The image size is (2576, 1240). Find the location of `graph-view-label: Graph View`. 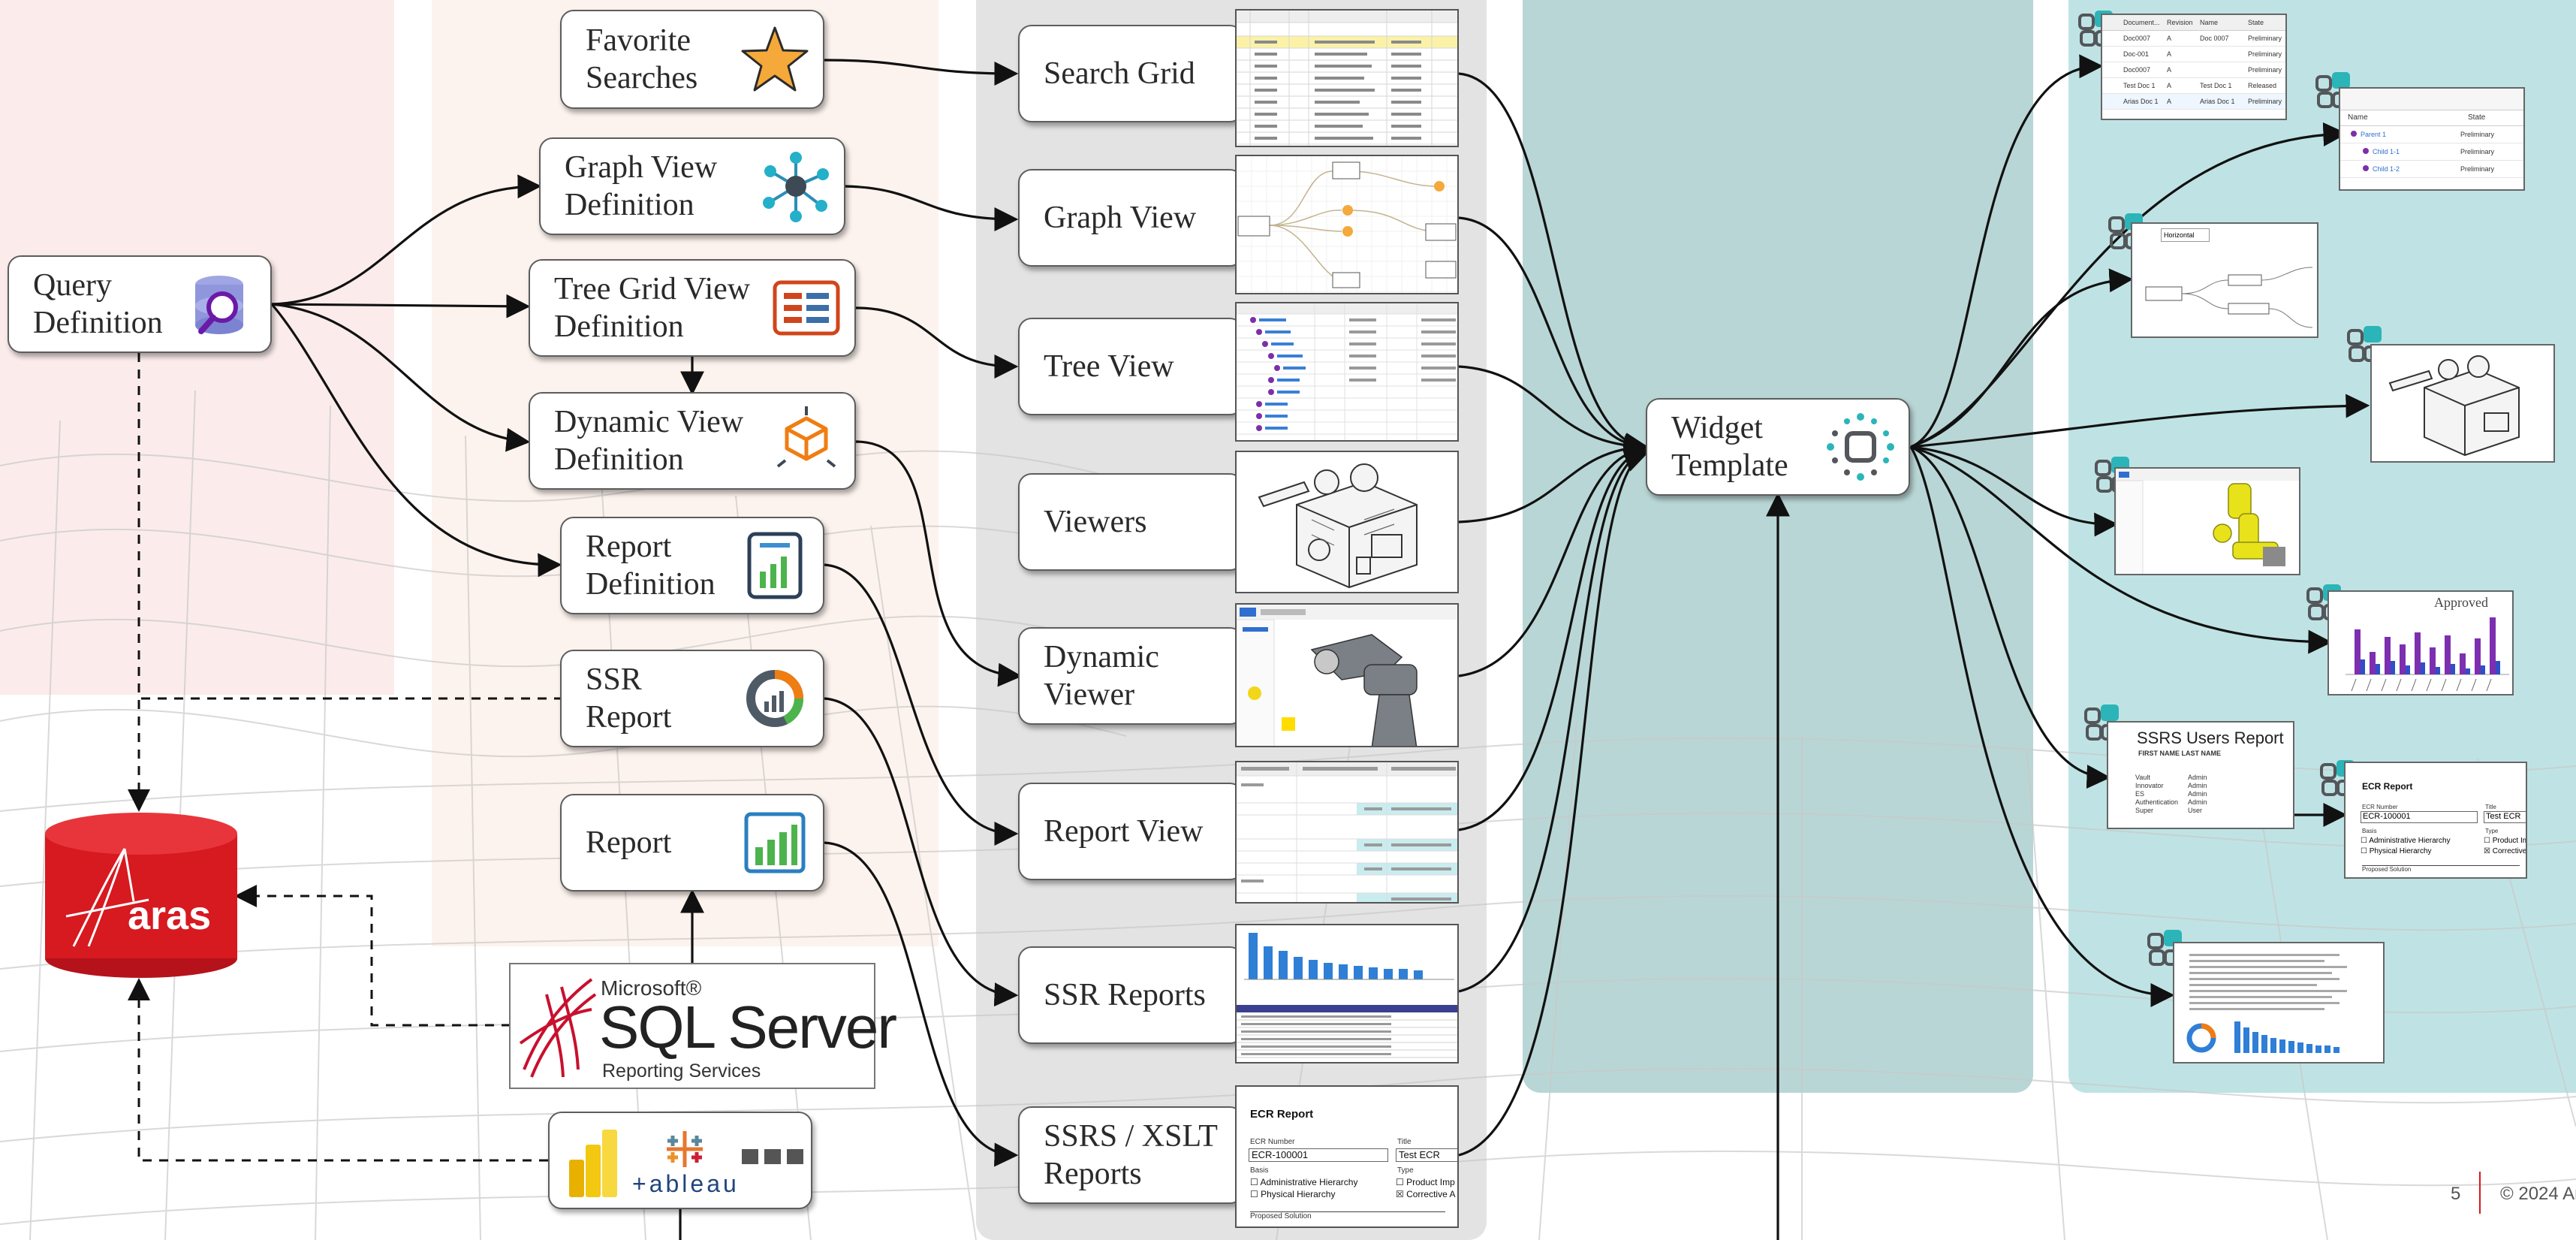

graph-view-label: Graph View is located at coordinates (1120, 218).